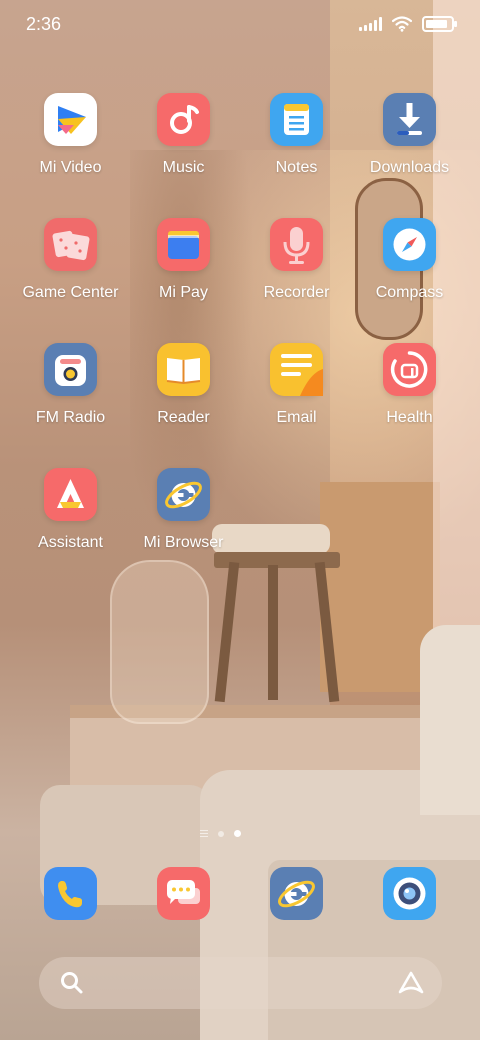 The width and height of the screenshot is (480, 1040). Describe the element at coordinates (237, 833) in the screenshot. I see `page-indicator-dot-active` at that location.